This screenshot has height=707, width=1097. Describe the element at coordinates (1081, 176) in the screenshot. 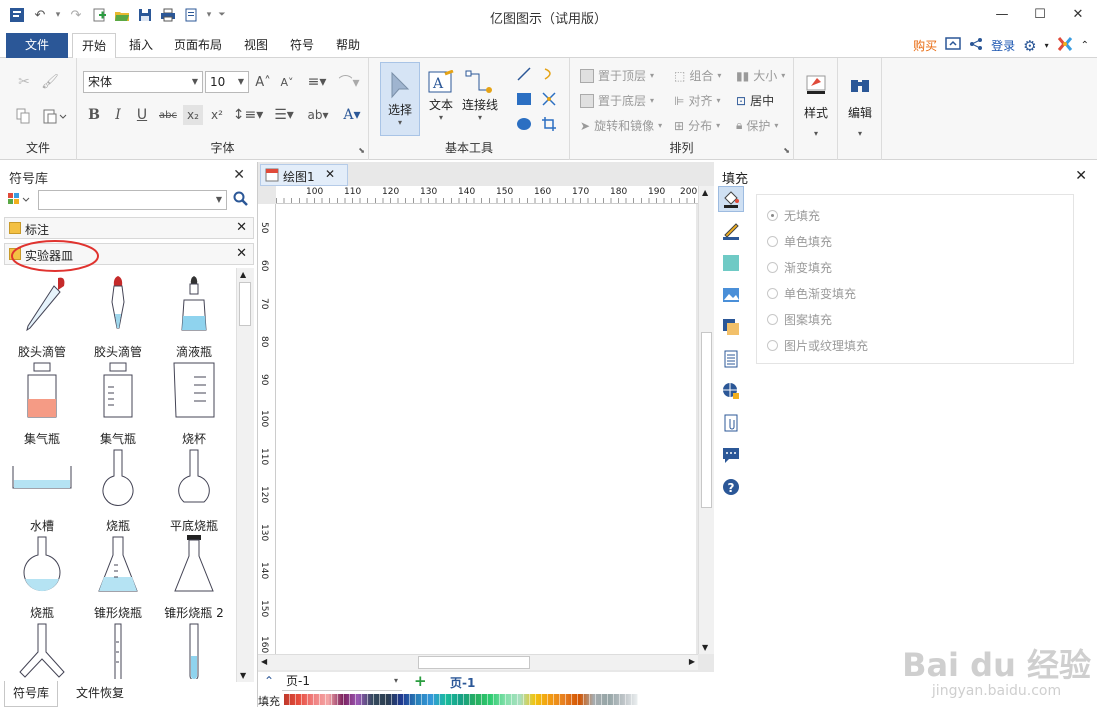

I see `fill-panel-close-icon: ✕` at that location.